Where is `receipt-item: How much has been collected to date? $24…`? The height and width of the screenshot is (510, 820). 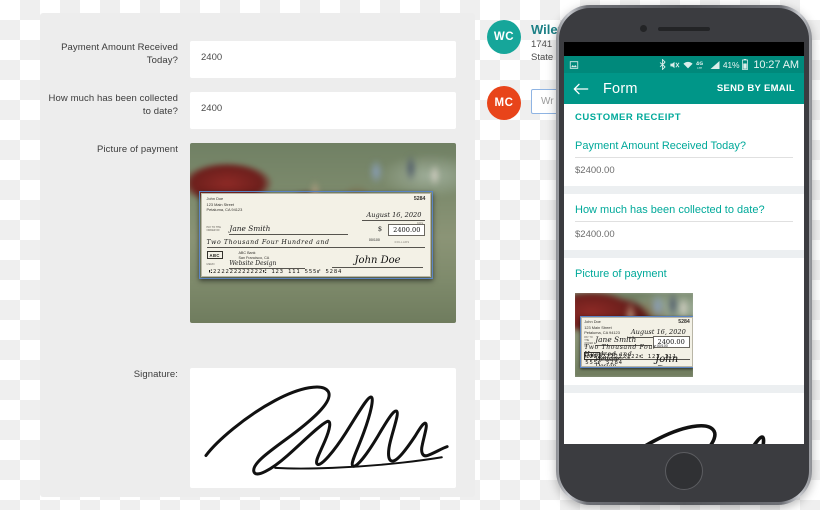 receipt-item: How much has been collected to date? $24… is located at coordinates (684, 222).